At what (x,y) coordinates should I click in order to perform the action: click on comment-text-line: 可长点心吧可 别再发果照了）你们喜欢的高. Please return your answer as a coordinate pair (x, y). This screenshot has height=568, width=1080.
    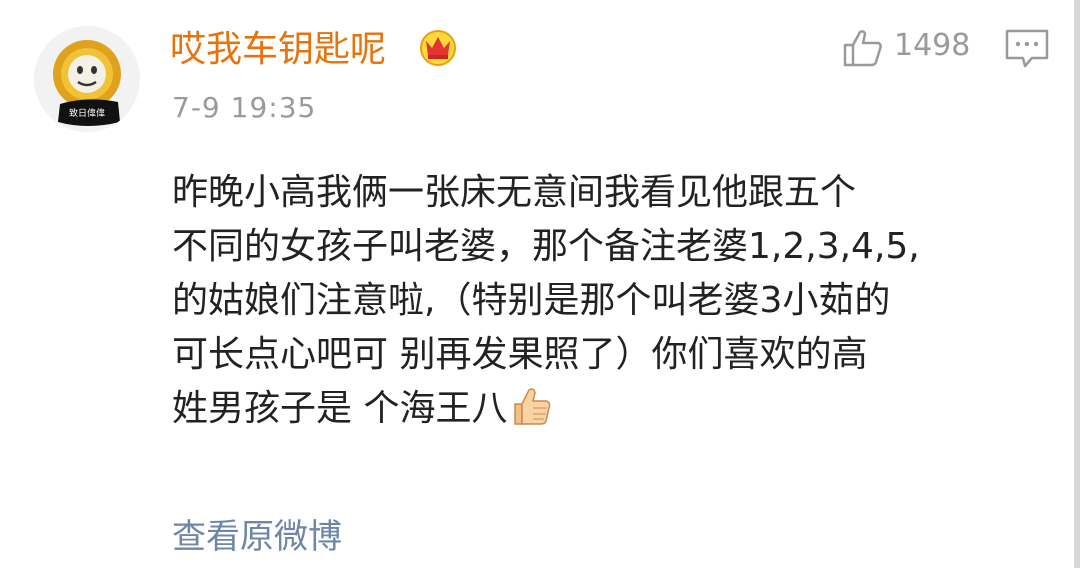
    Looking at the image, I should click on (520, 354).